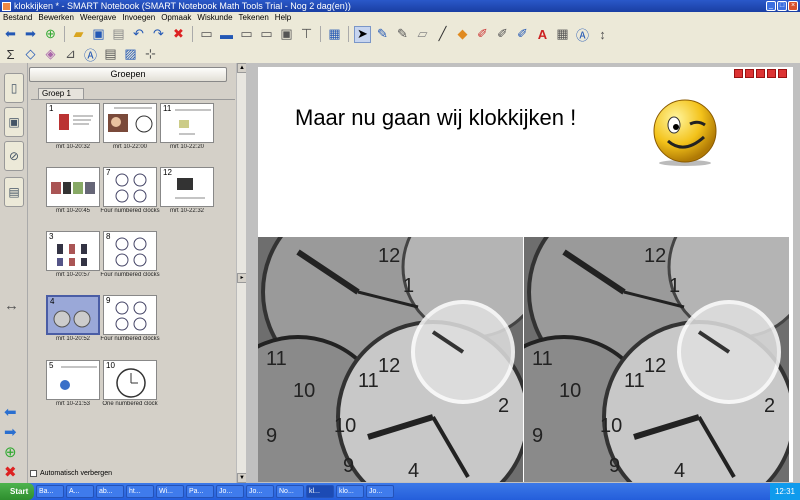  I want to click on creative-pen-icon: ✎, so click(402, 34).